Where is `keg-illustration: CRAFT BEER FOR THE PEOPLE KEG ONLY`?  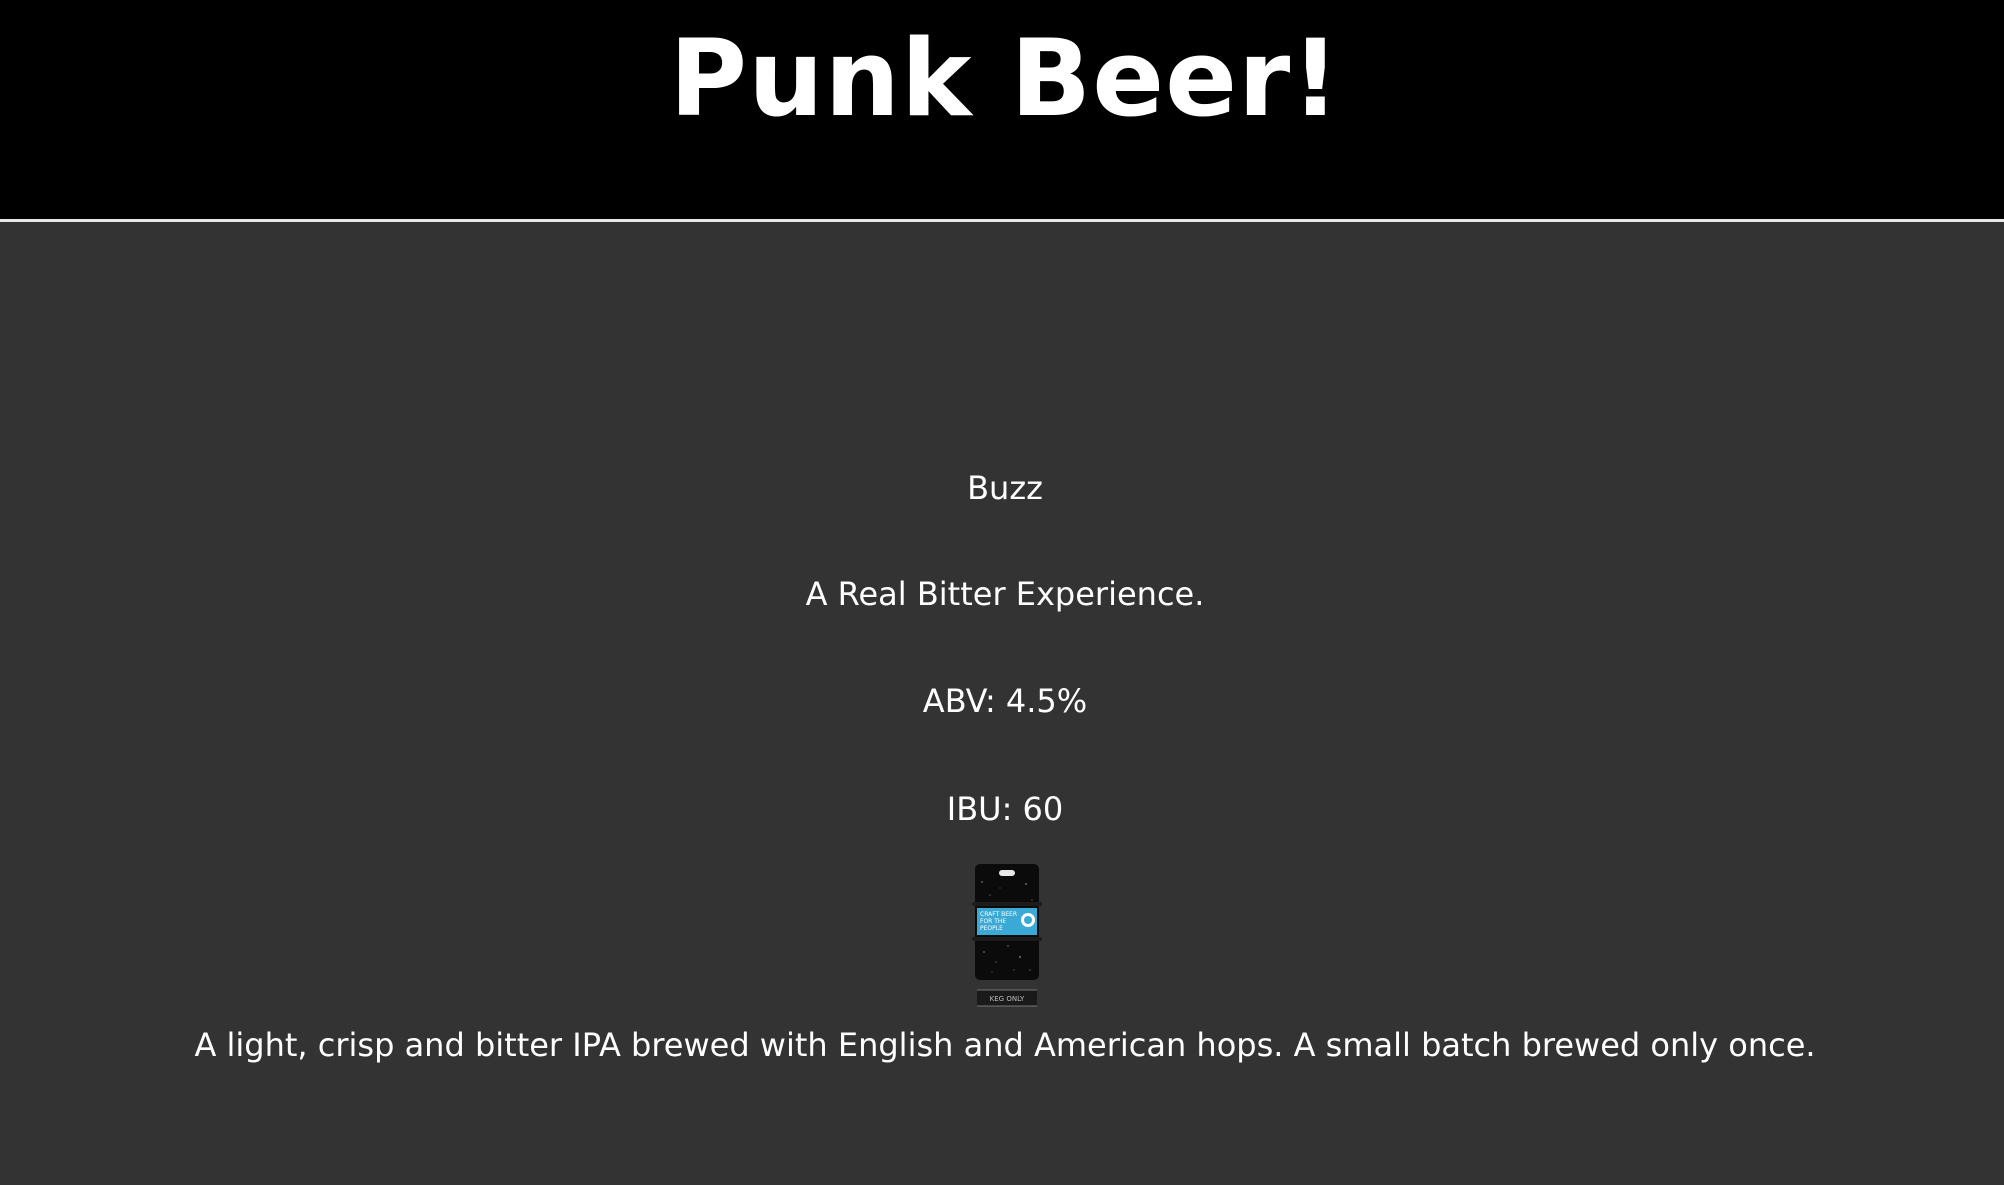 keg-illustration: CRAFT BEER FOR THE PEOPLE KEG ONLY is located at coordinates (1007, 935).